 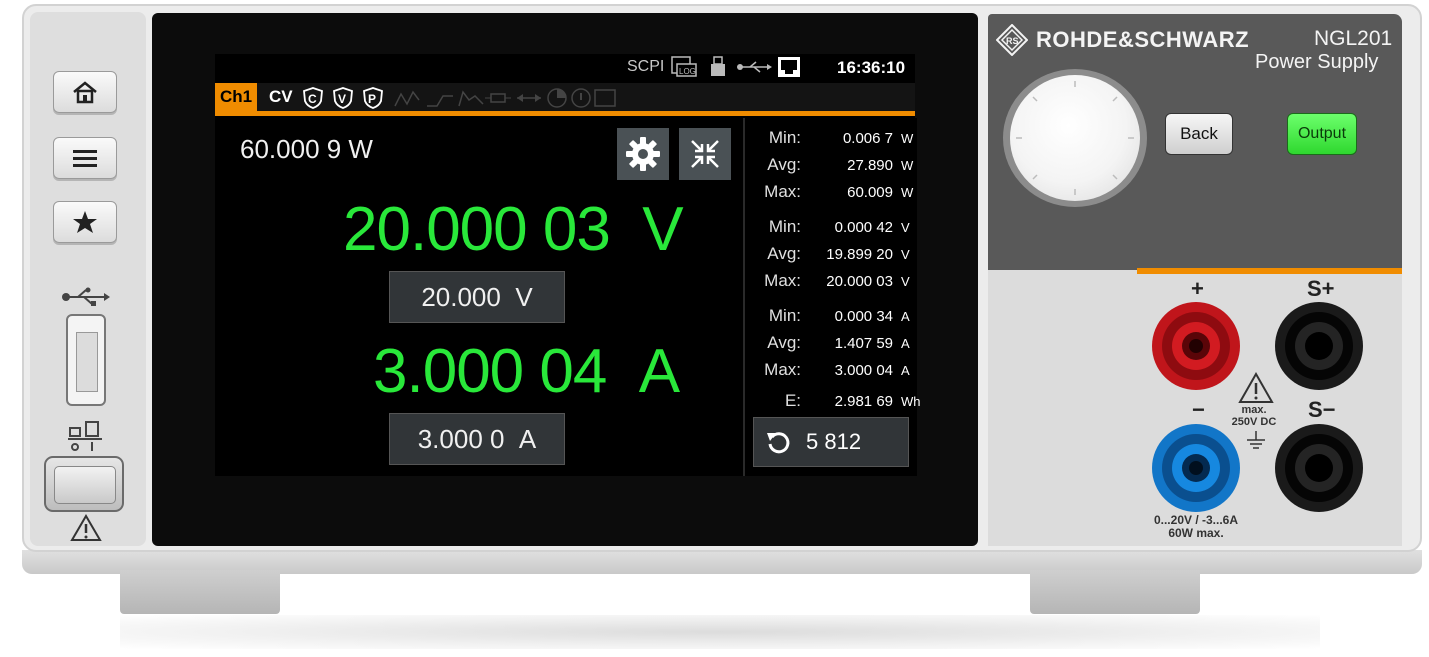 I want to click on log-icon: LOG, so click(x=684, y=66).